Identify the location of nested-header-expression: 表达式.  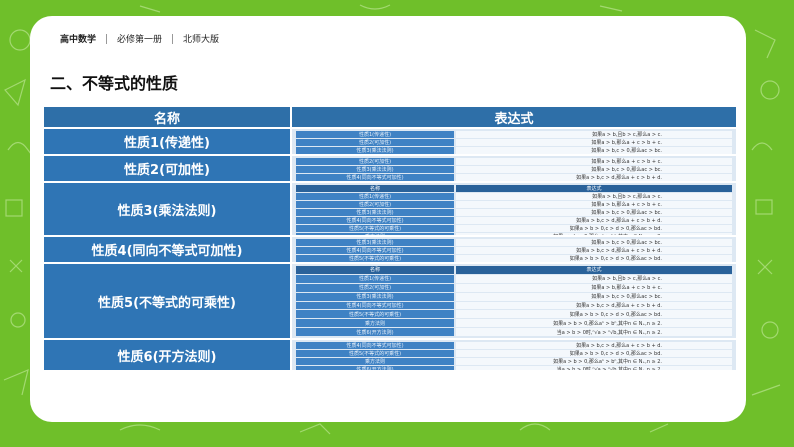
(594, 188).